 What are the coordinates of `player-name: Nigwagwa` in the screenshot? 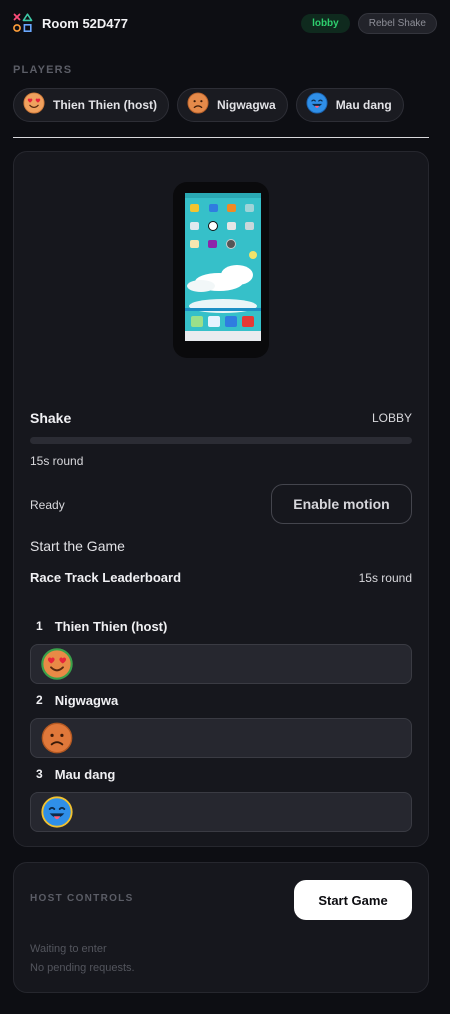 It's located at (246, 105).